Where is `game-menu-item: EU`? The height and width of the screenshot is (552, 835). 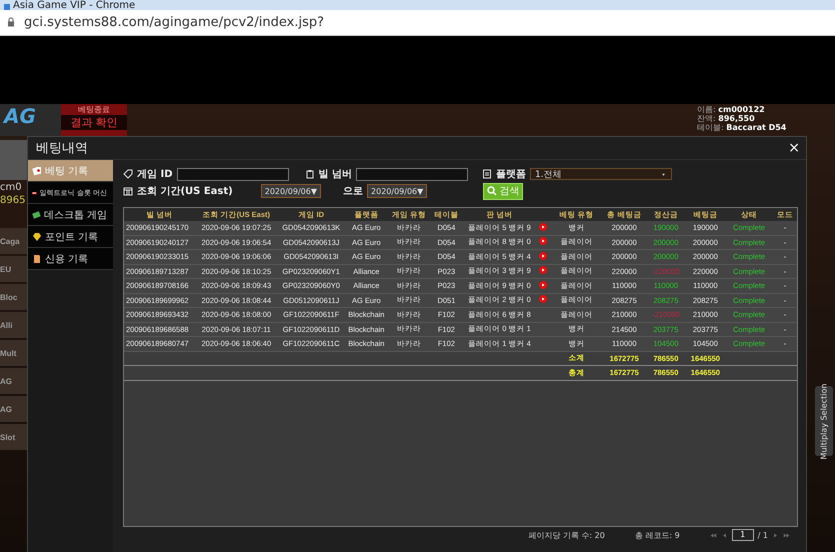 game-menu-item: EU is located at coordinates (13, 269).